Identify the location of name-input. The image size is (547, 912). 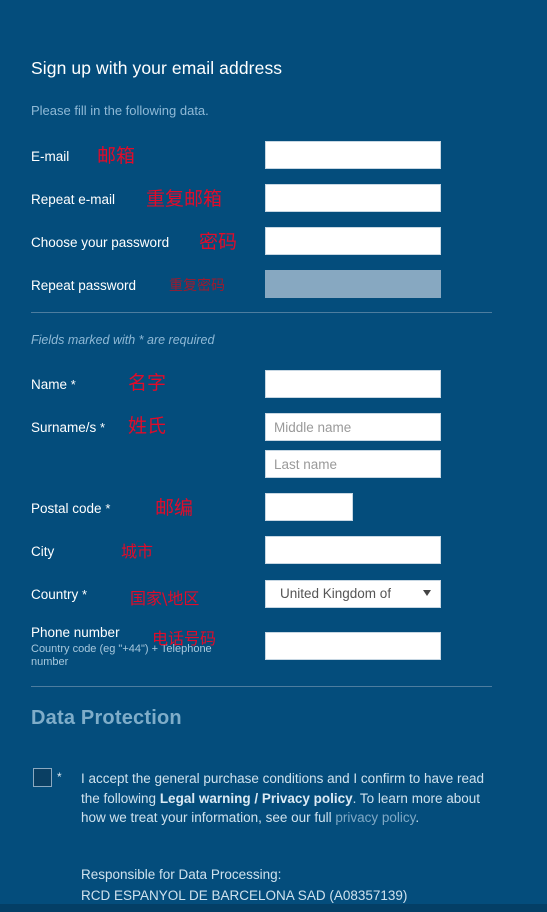
(353, 384).